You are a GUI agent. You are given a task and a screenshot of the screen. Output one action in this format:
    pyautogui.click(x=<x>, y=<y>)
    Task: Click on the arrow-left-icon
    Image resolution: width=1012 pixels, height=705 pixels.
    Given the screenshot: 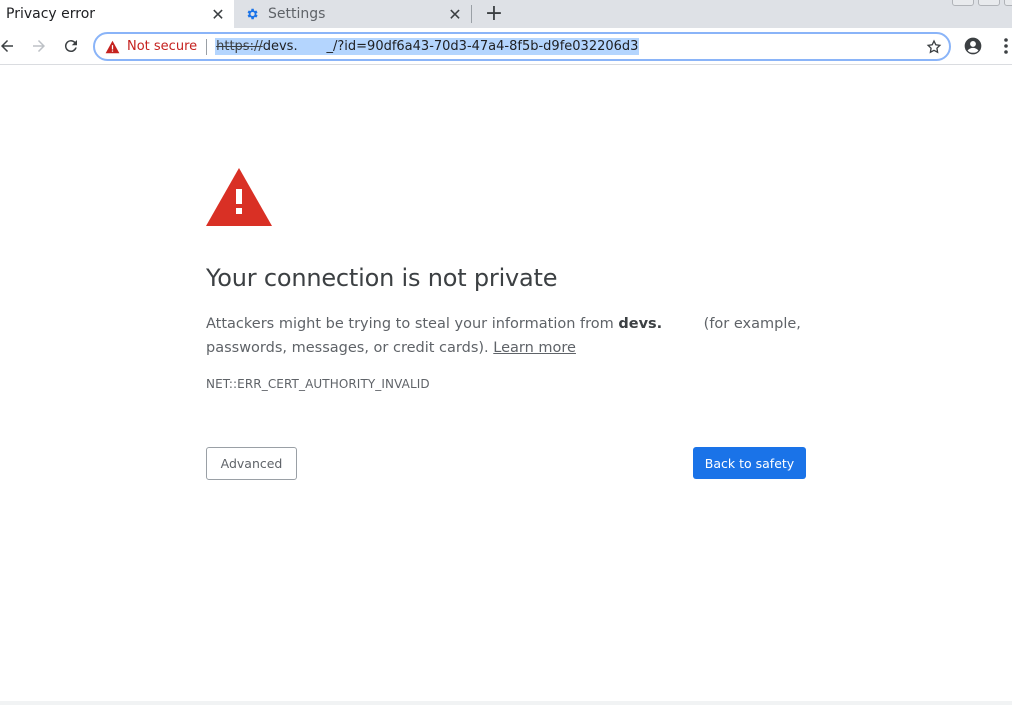 What is the action you would take?
    pyautogui.click(x=9, y=46)
    